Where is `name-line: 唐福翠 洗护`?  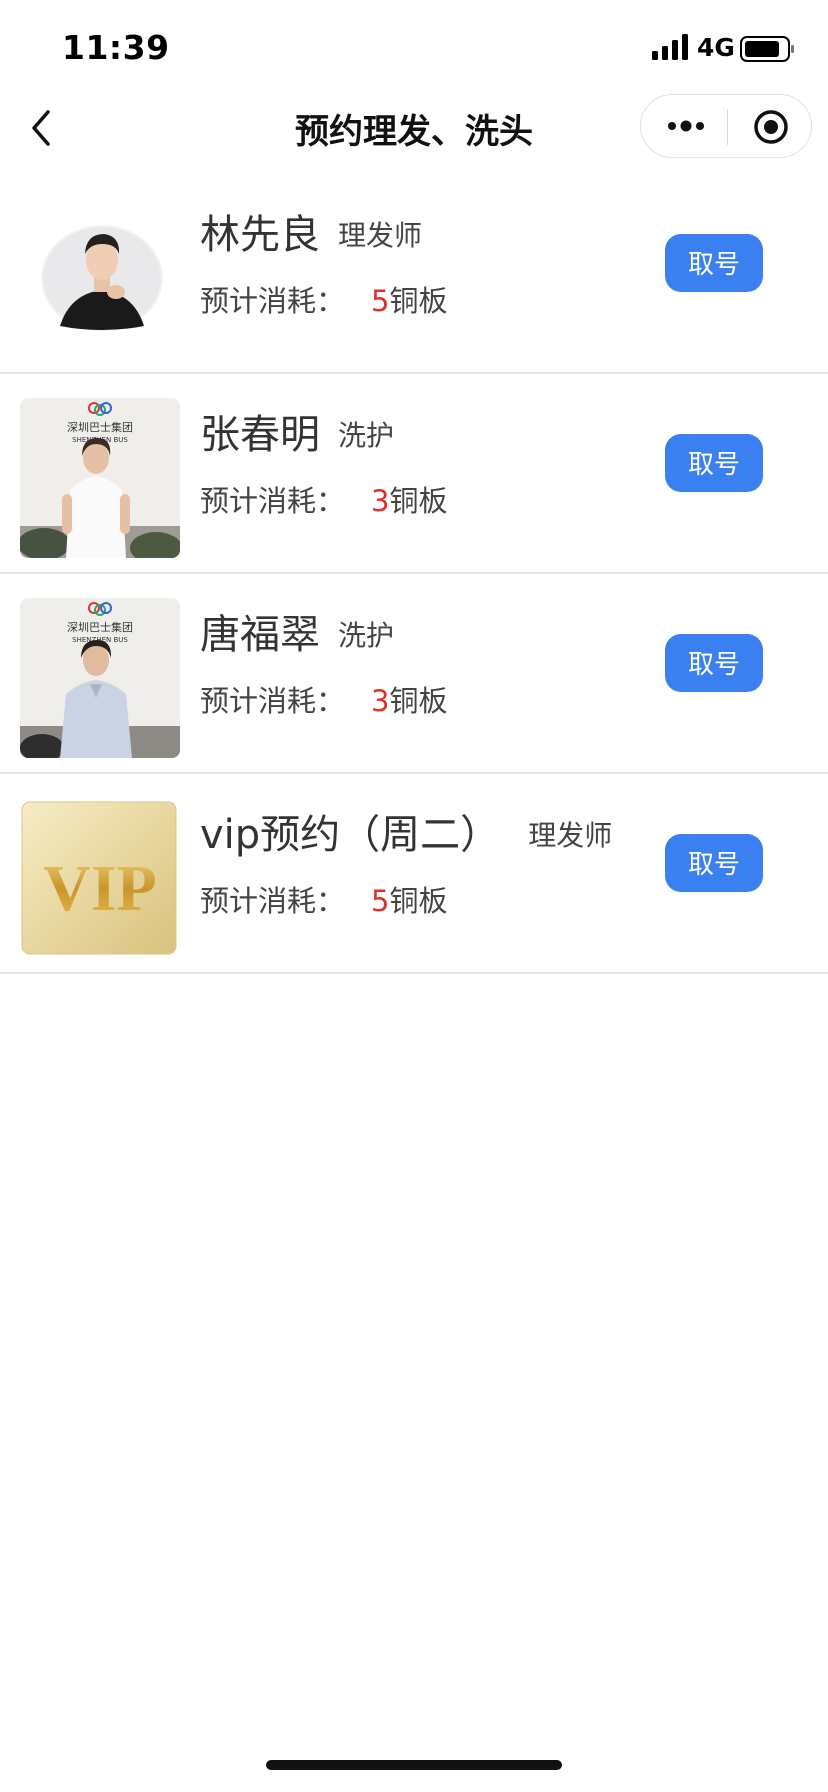
name-line: 唐福翠 洗护 is located at coordinates (297, 631).